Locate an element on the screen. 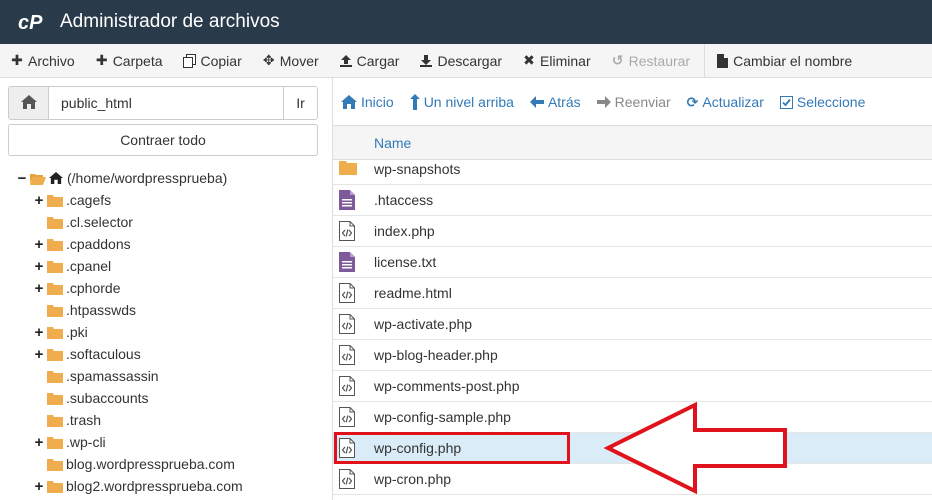 This screenshot has height=500, width=932. tree-item-pki: + .pki is located at coordinates (61, 332).